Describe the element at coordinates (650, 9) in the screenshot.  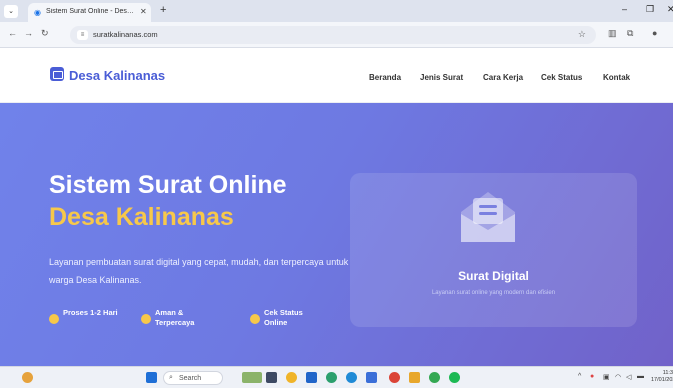
I see `maximize-icon: ❐` at that location.